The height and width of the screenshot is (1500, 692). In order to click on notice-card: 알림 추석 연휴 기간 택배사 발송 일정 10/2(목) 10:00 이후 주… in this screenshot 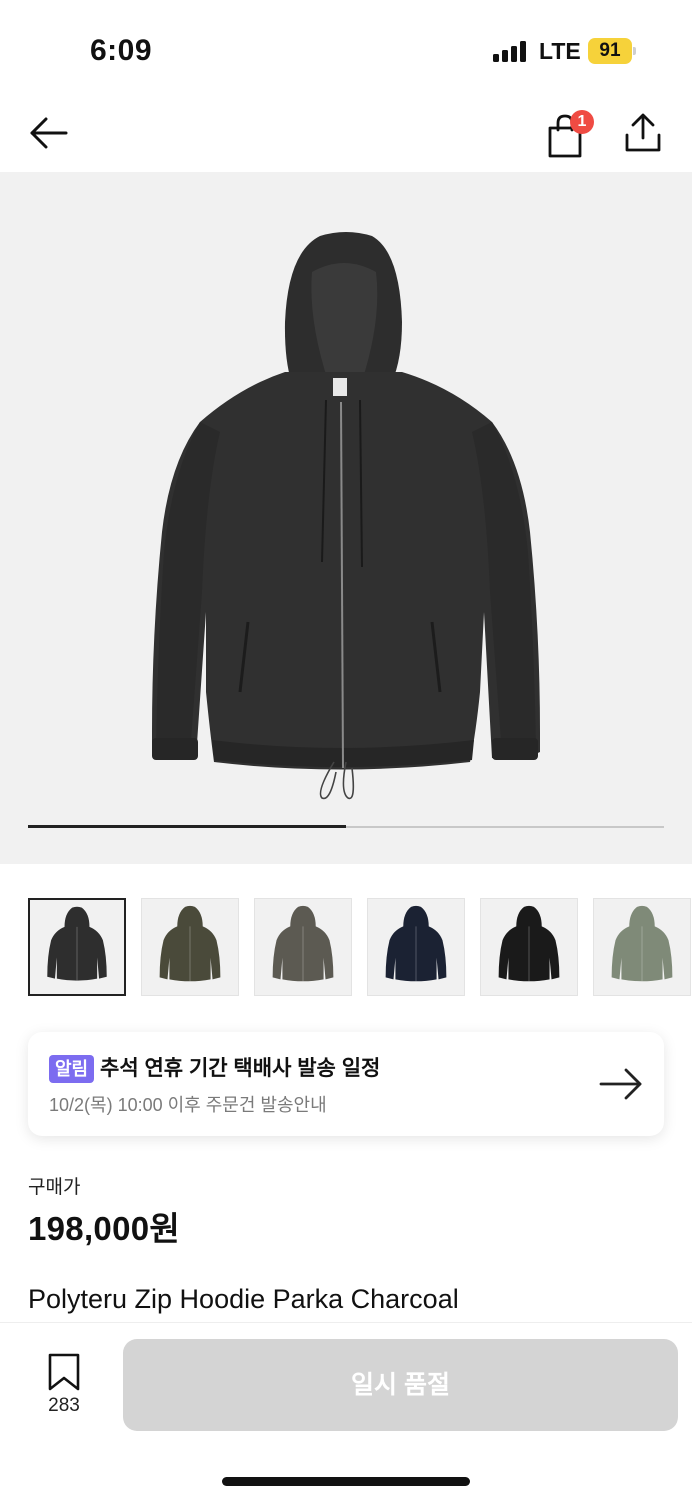, I will do `click(346, 1084)`.